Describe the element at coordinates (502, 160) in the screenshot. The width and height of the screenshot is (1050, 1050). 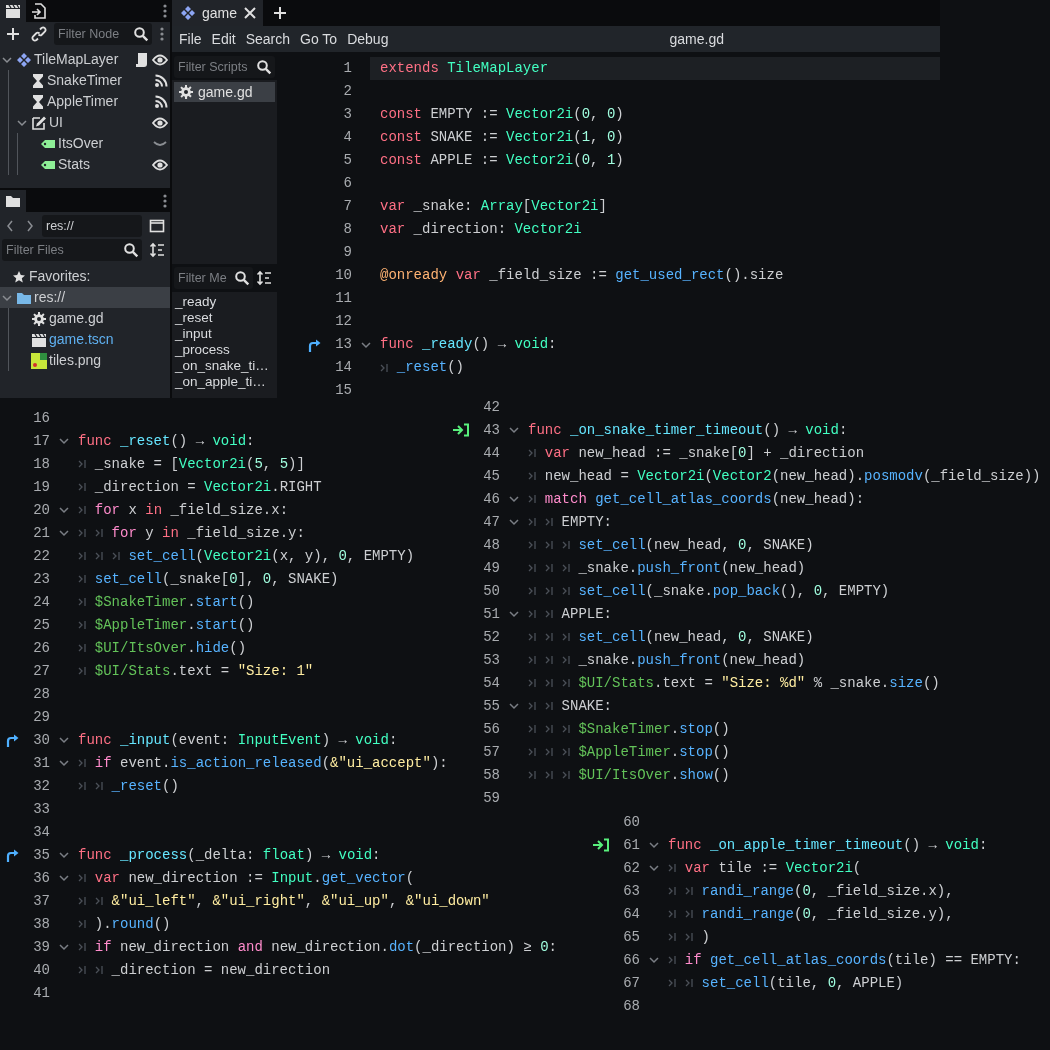
I see `code-line: const APPLE := Vector2i(0, 1)` at that location.